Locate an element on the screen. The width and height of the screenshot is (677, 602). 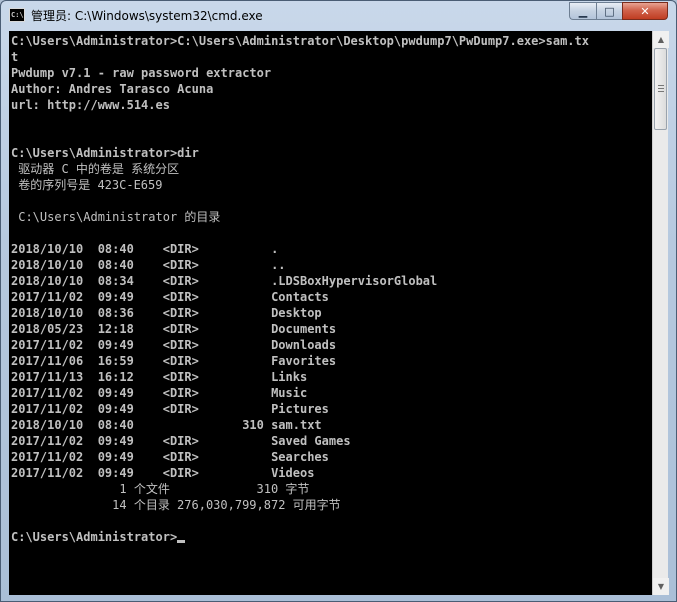
console-line: t is located at coordinates (15, 57).